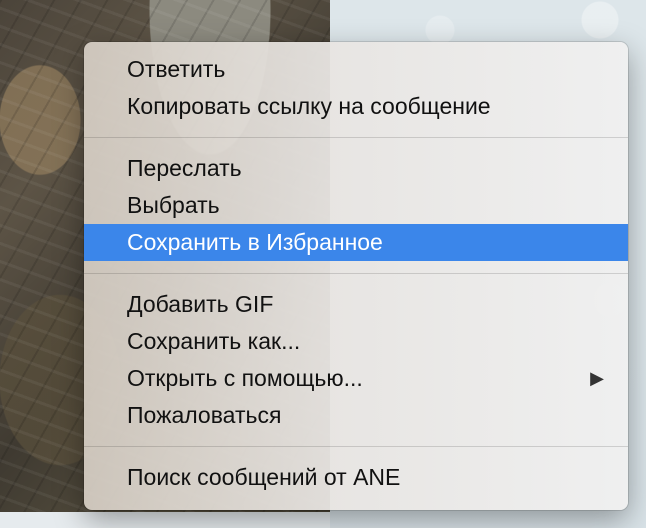 The height and width of the screenshot is (528, 646). I want to click on menu-item-label: Ответить, so click(176, 69).